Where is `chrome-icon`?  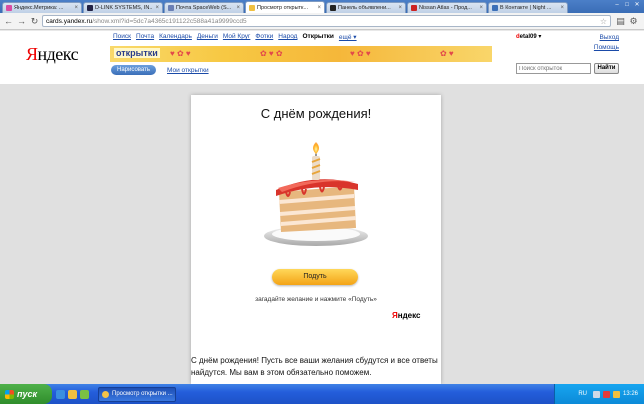 chrome-icon is located at coordinates (72, 394).